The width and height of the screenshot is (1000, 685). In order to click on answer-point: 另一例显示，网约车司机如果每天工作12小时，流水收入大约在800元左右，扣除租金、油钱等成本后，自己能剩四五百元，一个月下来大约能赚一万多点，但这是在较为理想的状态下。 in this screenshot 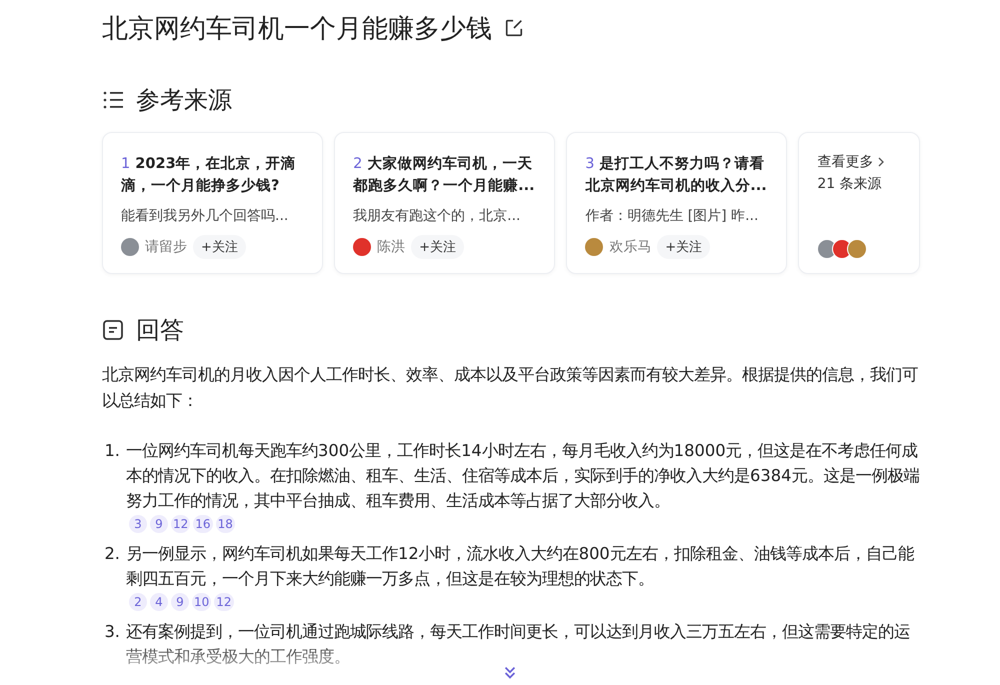, I will do `click(520, 566)`.